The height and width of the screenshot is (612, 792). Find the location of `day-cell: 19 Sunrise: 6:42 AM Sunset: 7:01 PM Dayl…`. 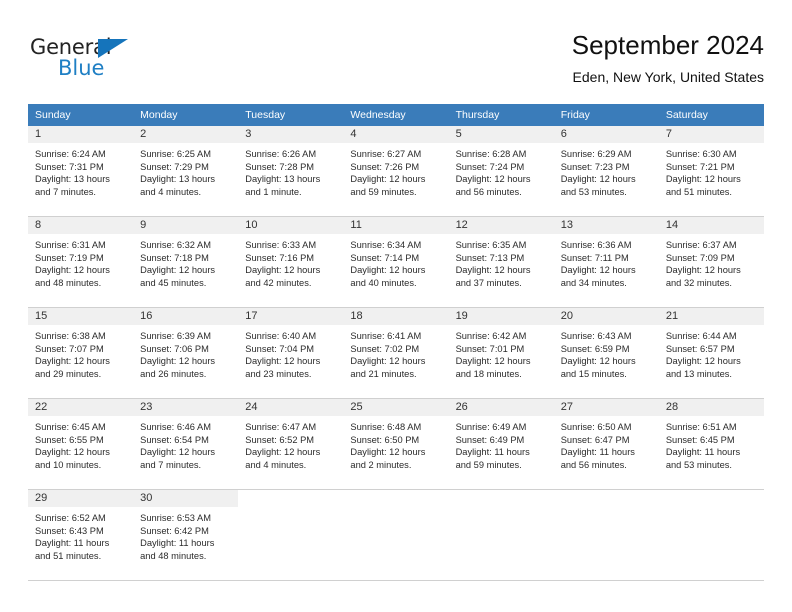

day-cell: 19 Sunrise: 6:42 AM Sunset: 7:01 PM Dayl… is located at coordinates (501, 353).